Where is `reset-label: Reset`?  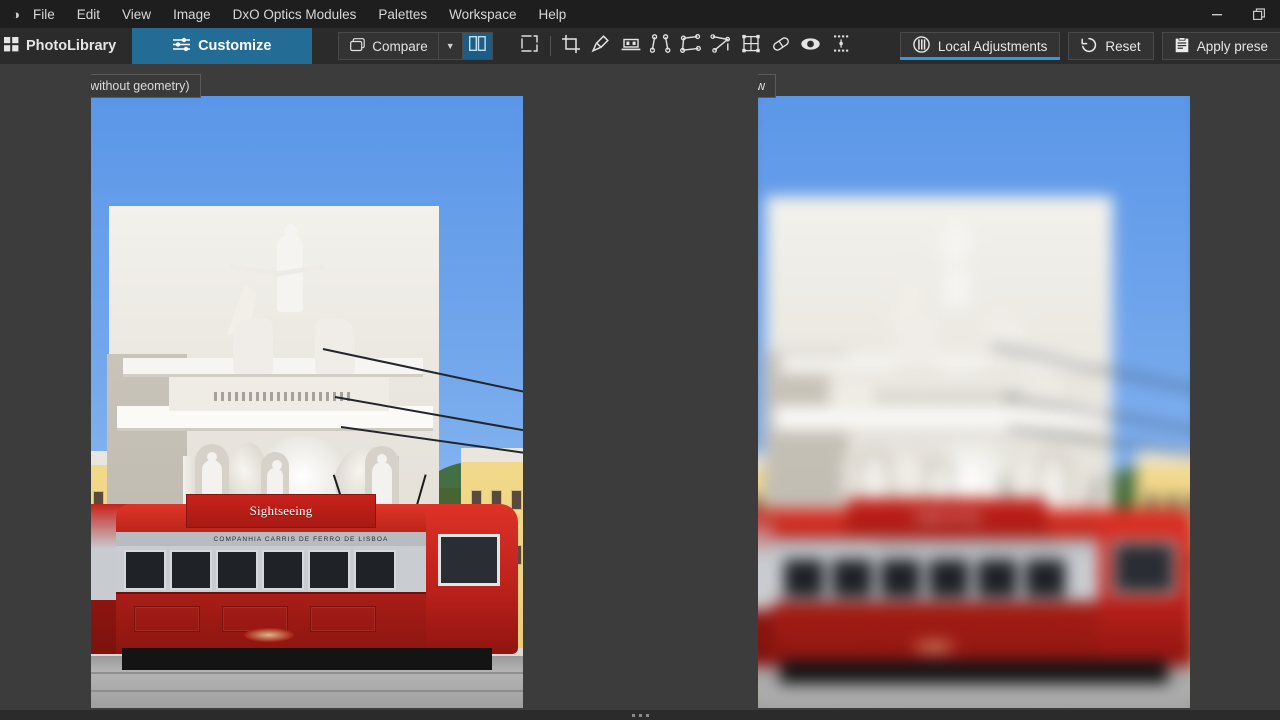 reset-label: Reset is located at coordinates (1123, 46).